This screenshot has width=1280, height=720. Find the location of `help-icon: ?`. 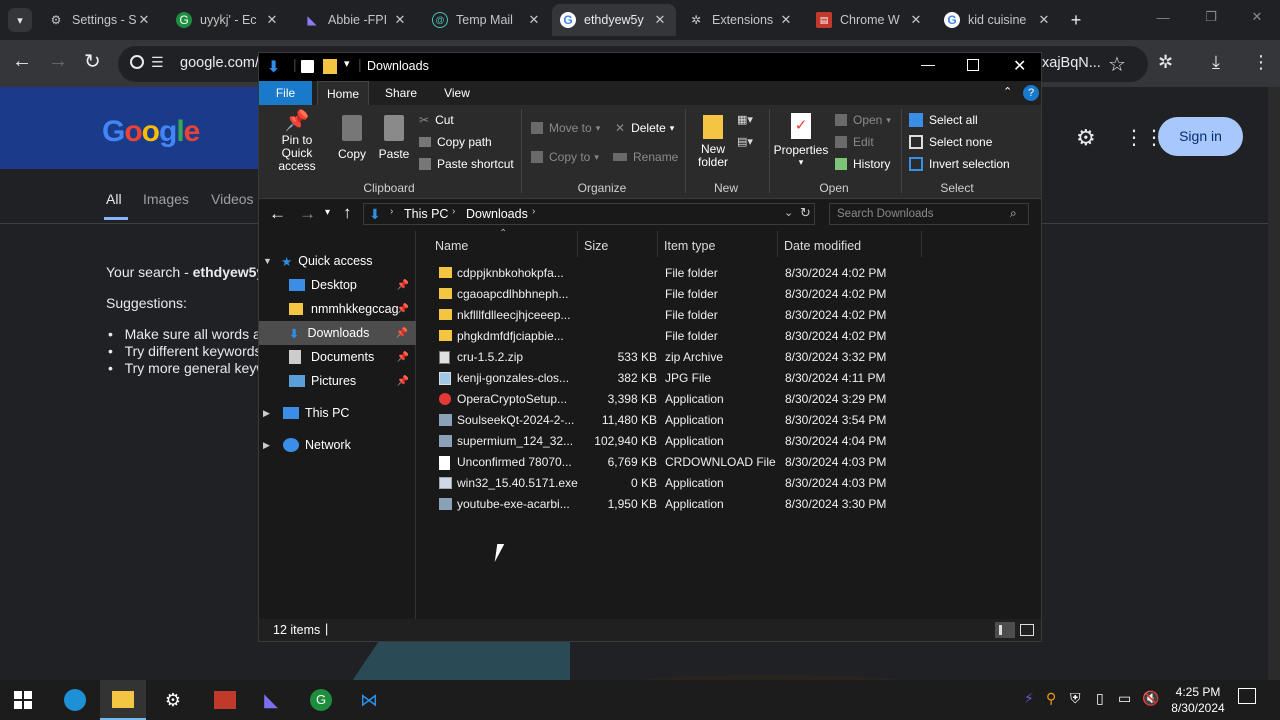

help-icon: ? is located at coordinates (1031, 93).